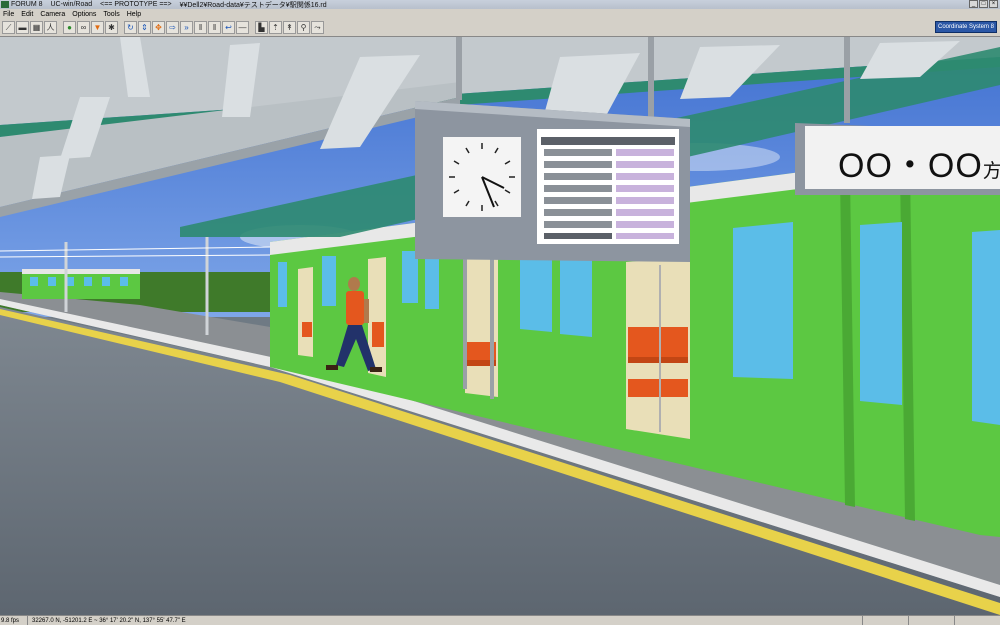 The width and height of the screenshot is (1000, 625). Describe the element at coordinates (200, 27) in the screenshot. I see `stop-icon: ‖` at that location.